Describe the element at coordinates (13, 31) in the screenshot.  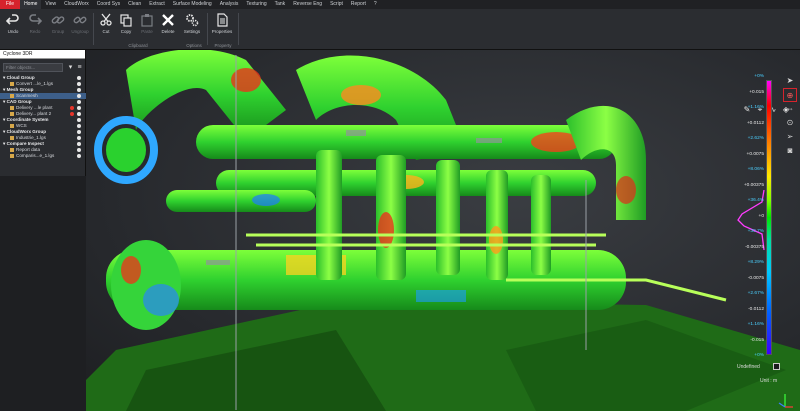
I see `undo-label: Undo` at that location.